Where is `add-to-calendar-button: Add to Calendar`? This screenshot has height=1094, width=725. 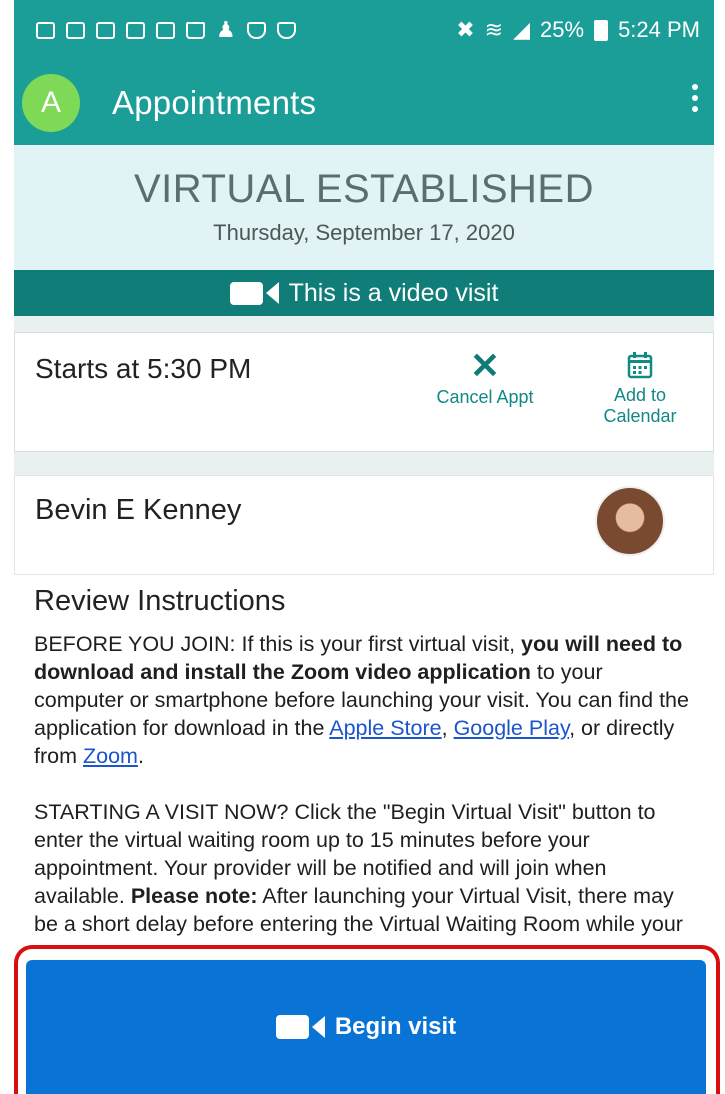 add-to-calendar-button: Add to Calendar is located at coordinates (640, 386).